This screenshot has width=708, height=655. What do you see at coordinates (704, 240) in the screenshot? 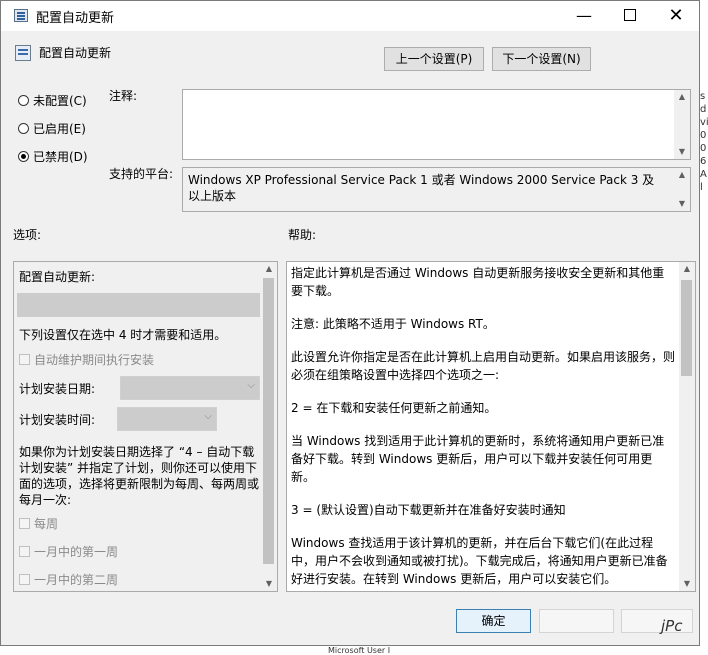
I see `background-window-strip: s d vi 0 0 6 A l` at bounding box center [704, 240].